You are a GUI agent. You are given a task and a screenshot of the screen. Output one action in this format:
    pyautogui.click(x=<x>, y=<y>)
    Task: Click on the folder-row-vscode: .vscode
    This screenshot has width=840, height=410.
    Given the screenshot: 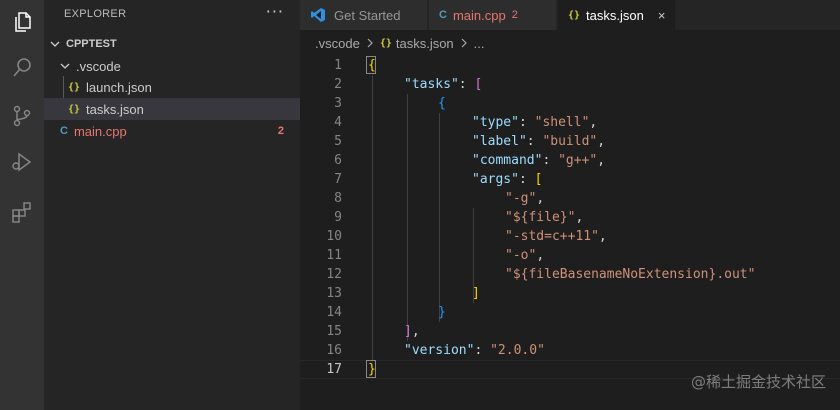 What is the action you would take?
    pyautogui.click(x=172, y=66)
    